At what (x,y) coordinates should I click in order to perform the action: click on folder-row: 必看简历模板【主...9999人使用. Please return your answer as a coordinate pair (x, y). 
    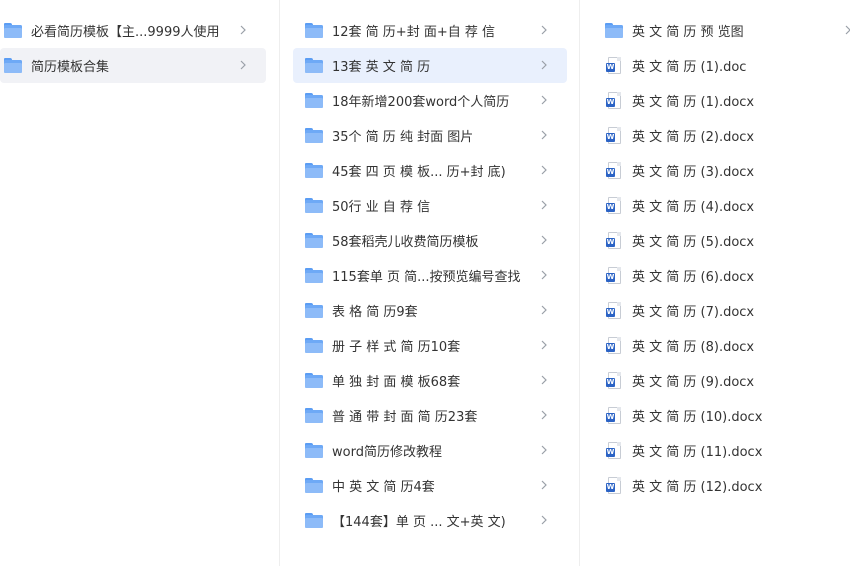
    Looking at the image, I should click on (133, 30).